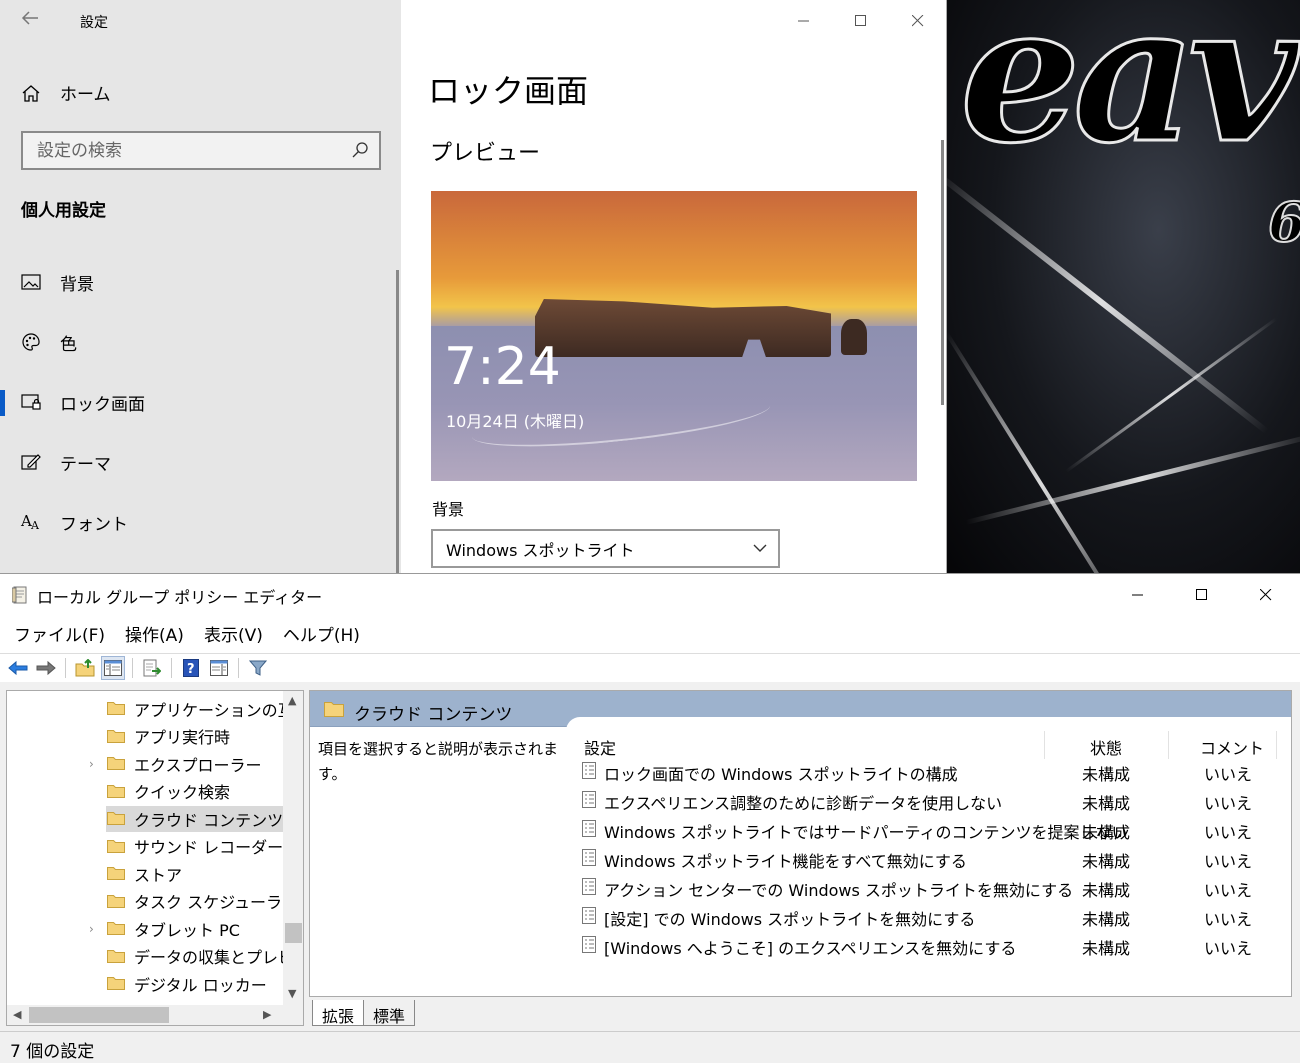 The image size is (1300, 1063). What do you see at coordinates (942, 272) in the screenshot?
I see `main-scrollbar` at bounding box center [942, 272].